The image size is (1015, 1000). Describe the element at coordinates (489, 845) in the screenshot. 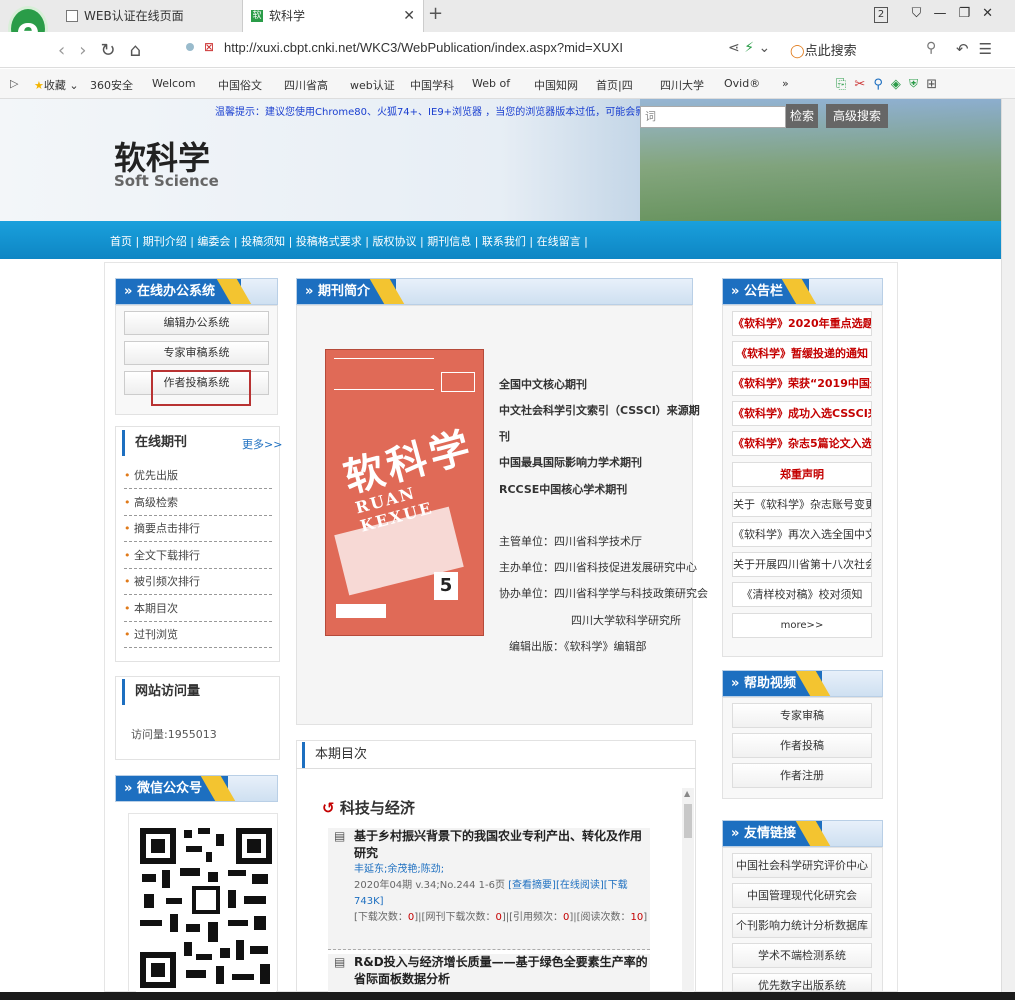

I see `article-title: 基于乡村振兴背景下的我国农业专利产出、转化及作用研究` at that location.